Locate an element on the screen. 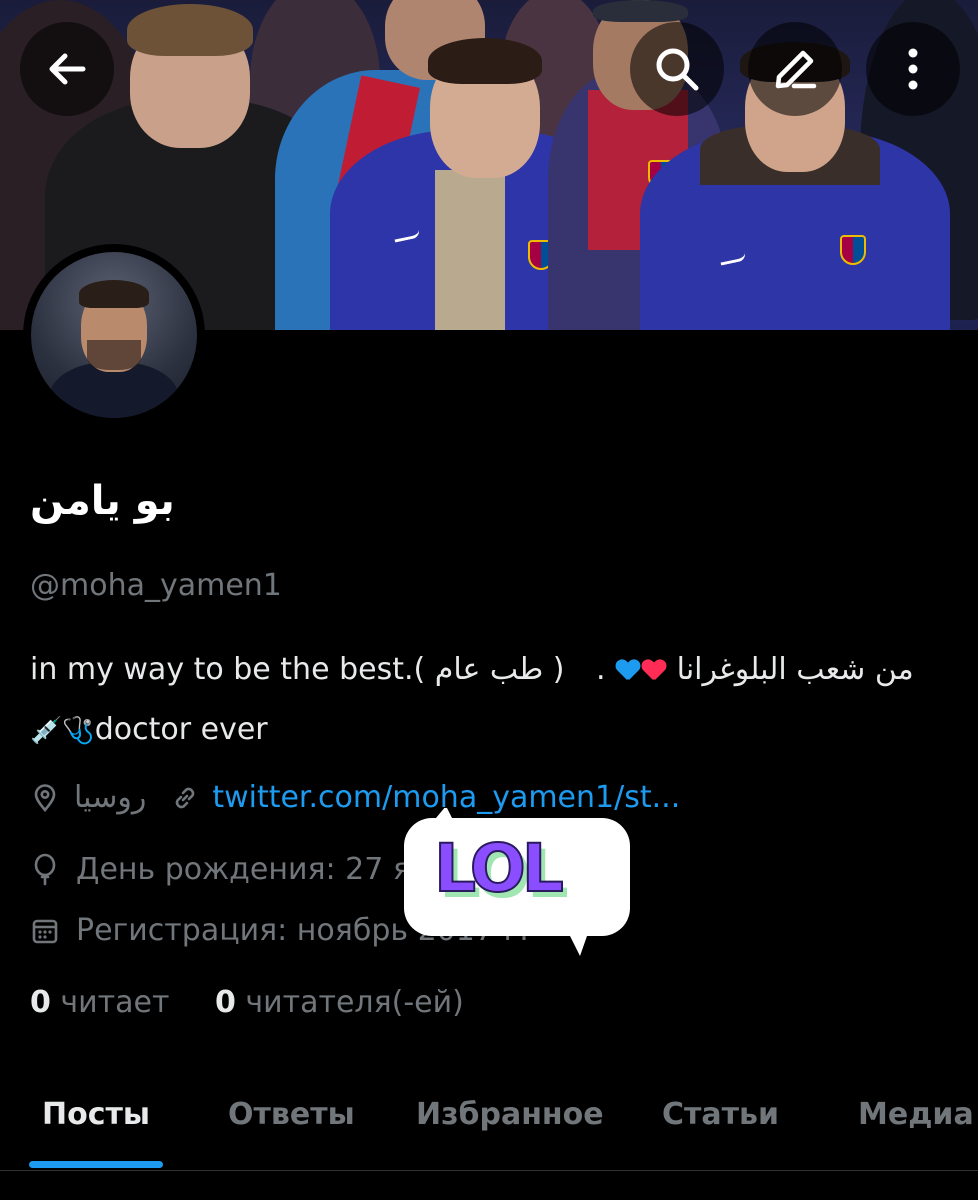 The height and width of the screenshot is (1200, 978). edit-icon is located at coordinates (796, 69).